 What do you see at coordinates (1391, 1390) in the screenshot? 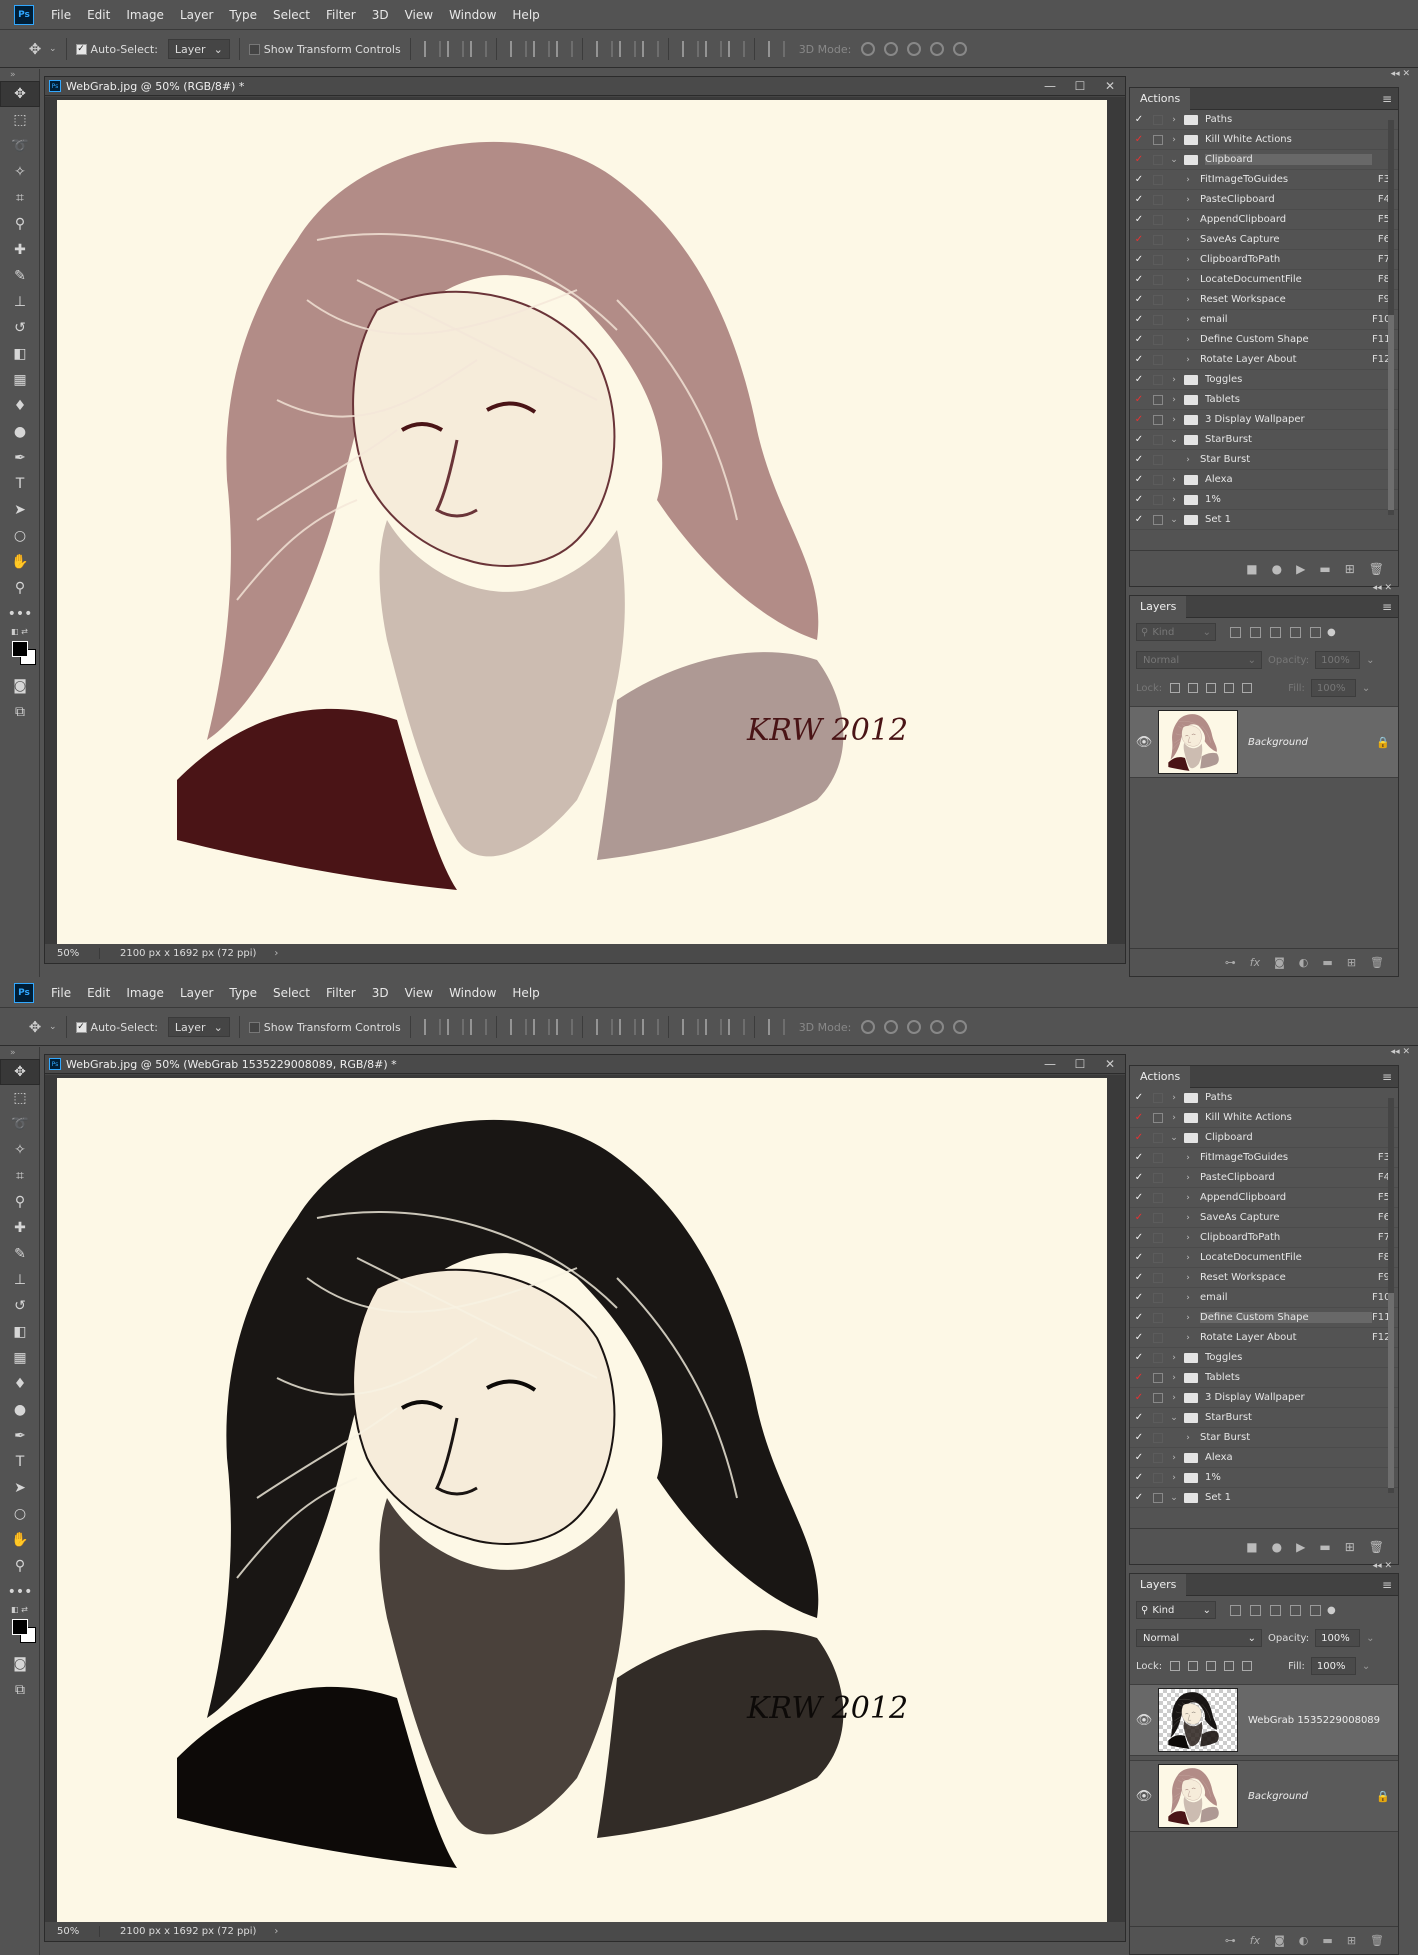
I see `scrollbar-thumb` at bounding box center [1391, 1390].